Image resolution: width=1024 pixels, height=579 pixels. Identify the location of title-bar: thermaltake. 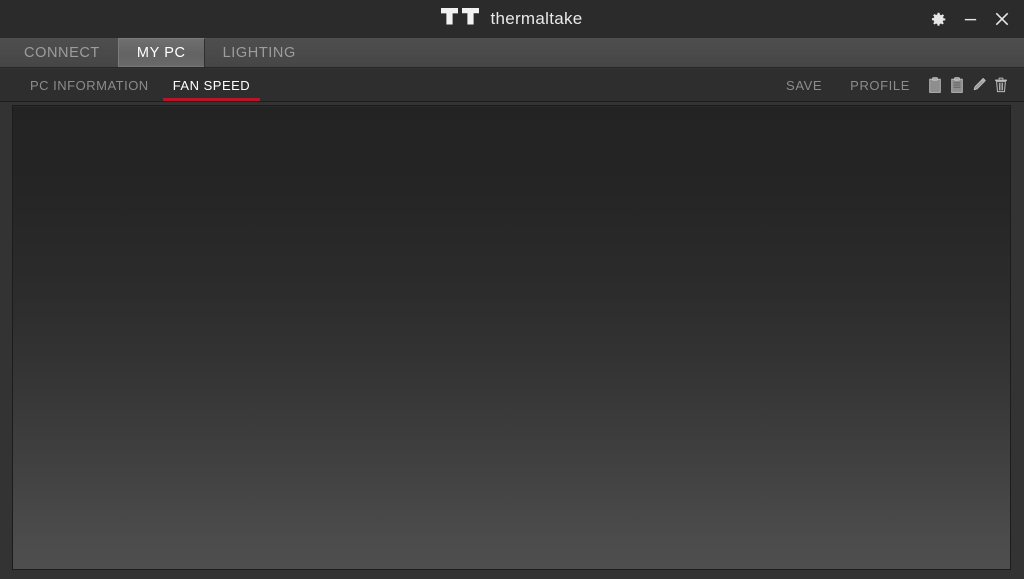
(512, 19).